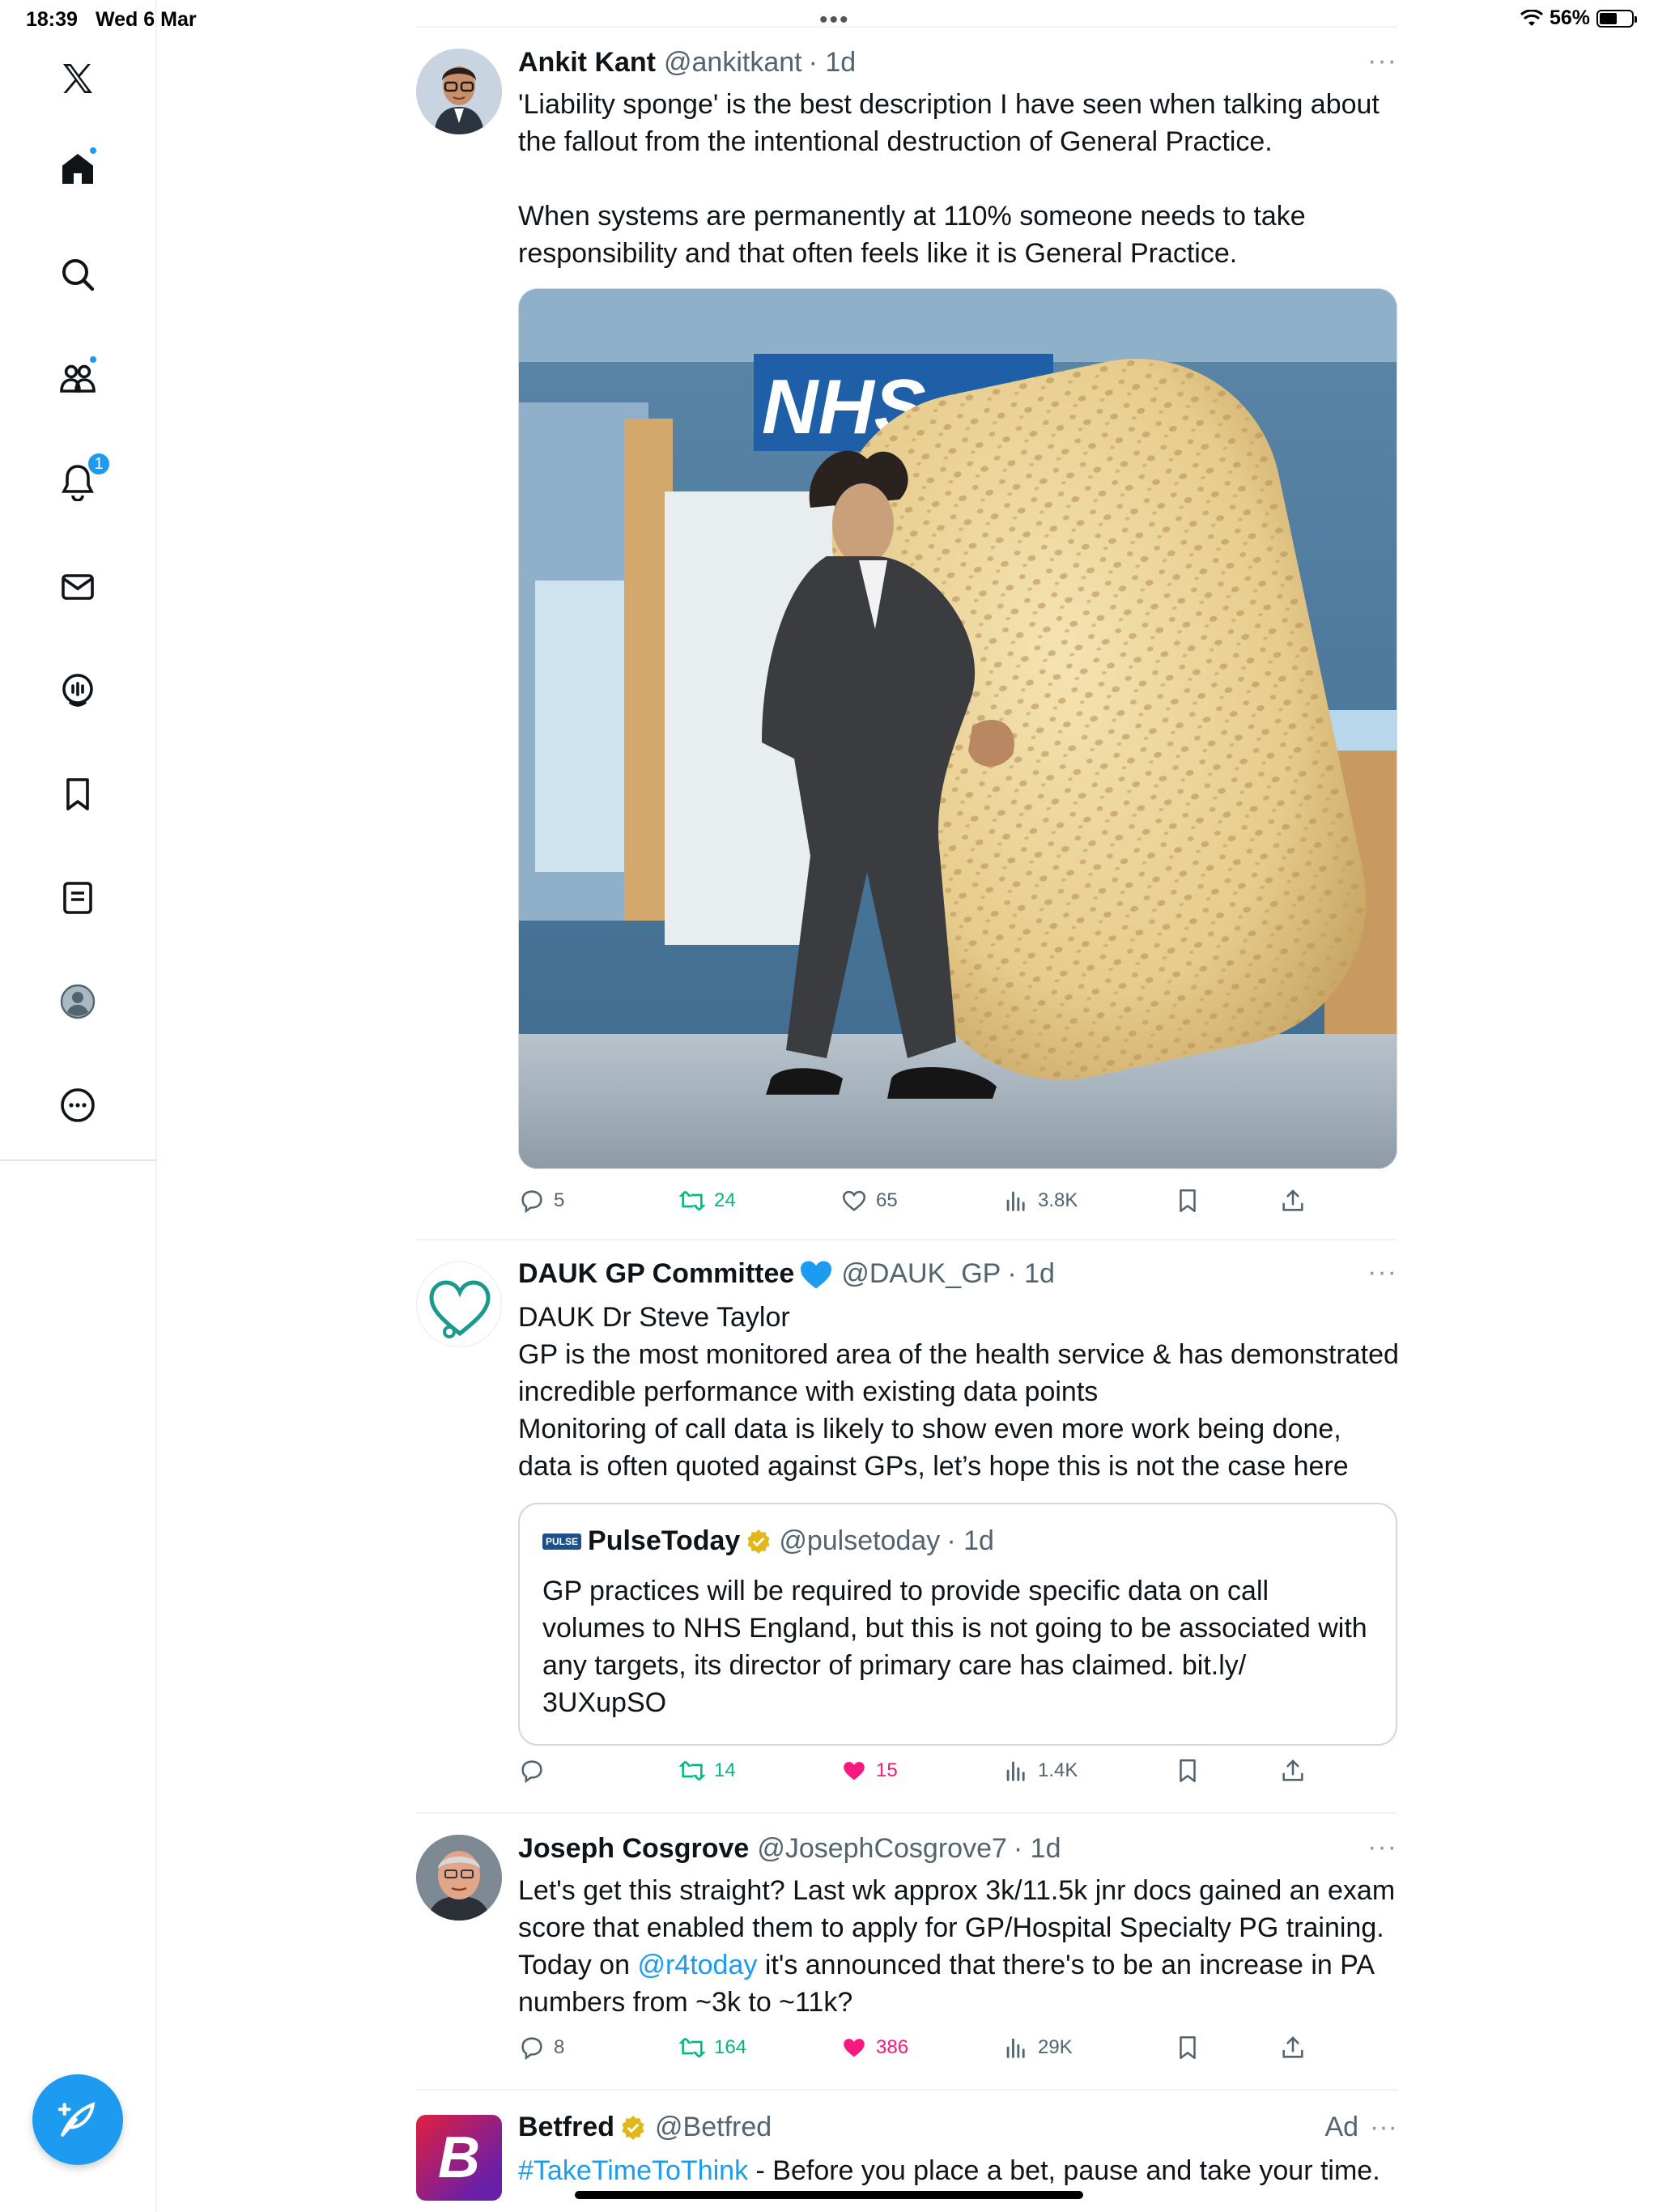  Describe the element at coordinates (887, 1770) in the screenshot. I see `like-count: 15` at that location.